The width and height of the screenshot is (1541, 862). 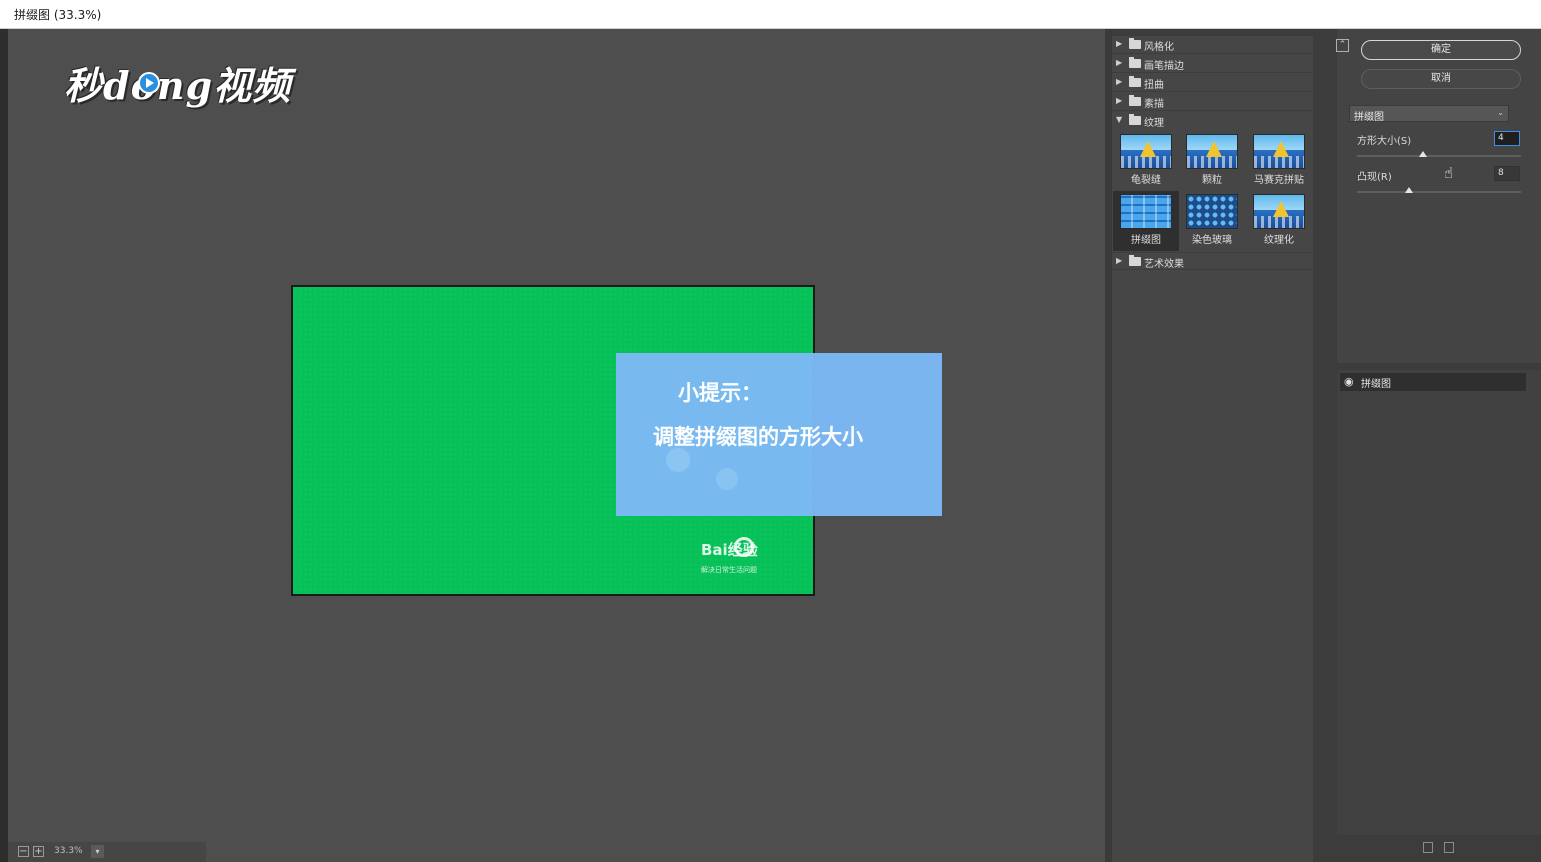 What do you see at coordinates (1428, 847) in the screenshot?
I see `new-layer-icon` at bounding box center [1428, 847].